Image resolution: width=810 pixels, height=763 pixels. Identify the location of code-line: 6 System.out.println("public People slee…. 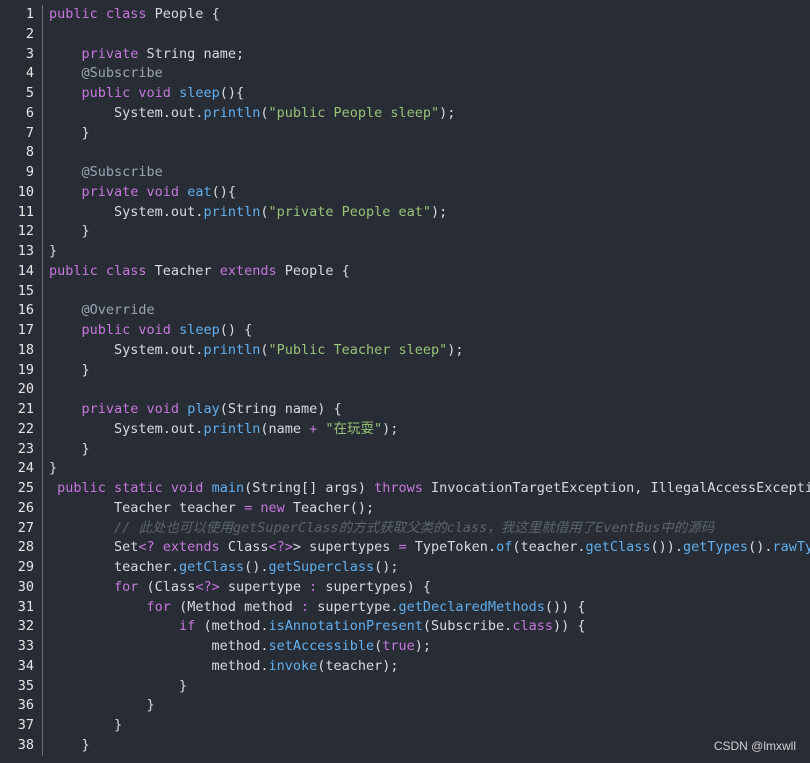
(405, 113).